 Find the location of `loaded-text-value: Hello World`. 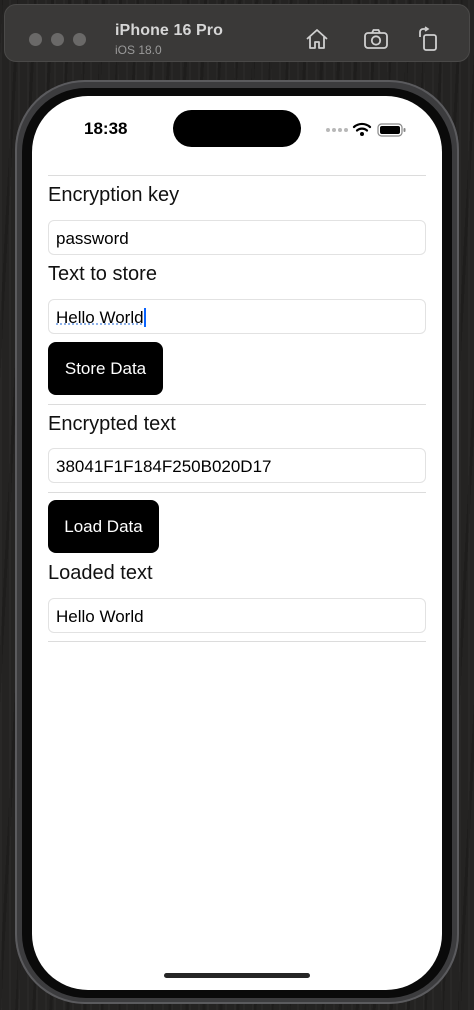

loaded-text-value: Hello World is located at coordinates (100, 616).